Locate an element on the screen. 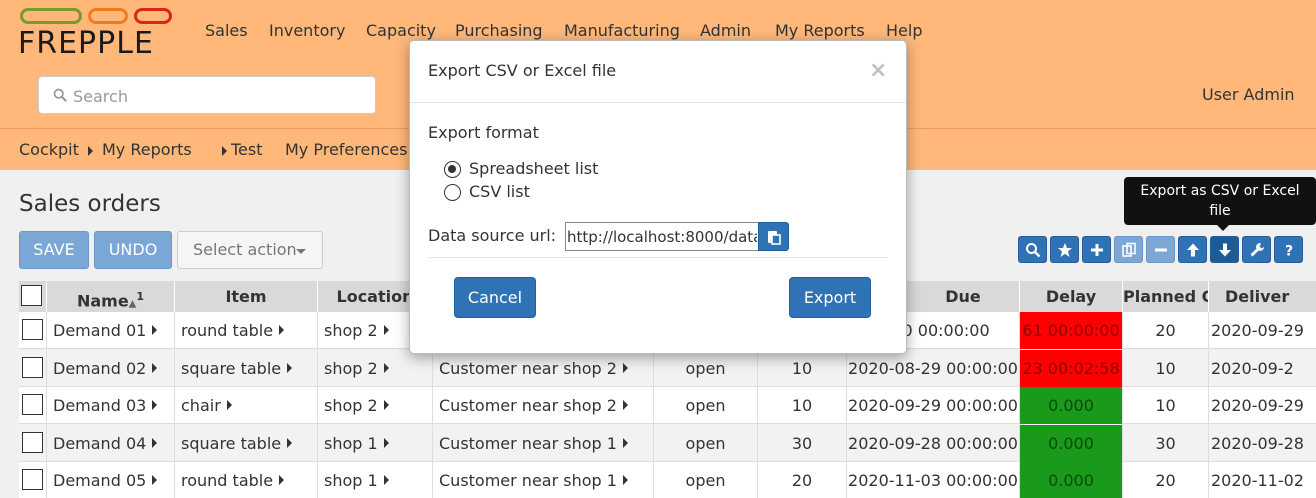  clipboard-icon is located at coordinates (774, 238).